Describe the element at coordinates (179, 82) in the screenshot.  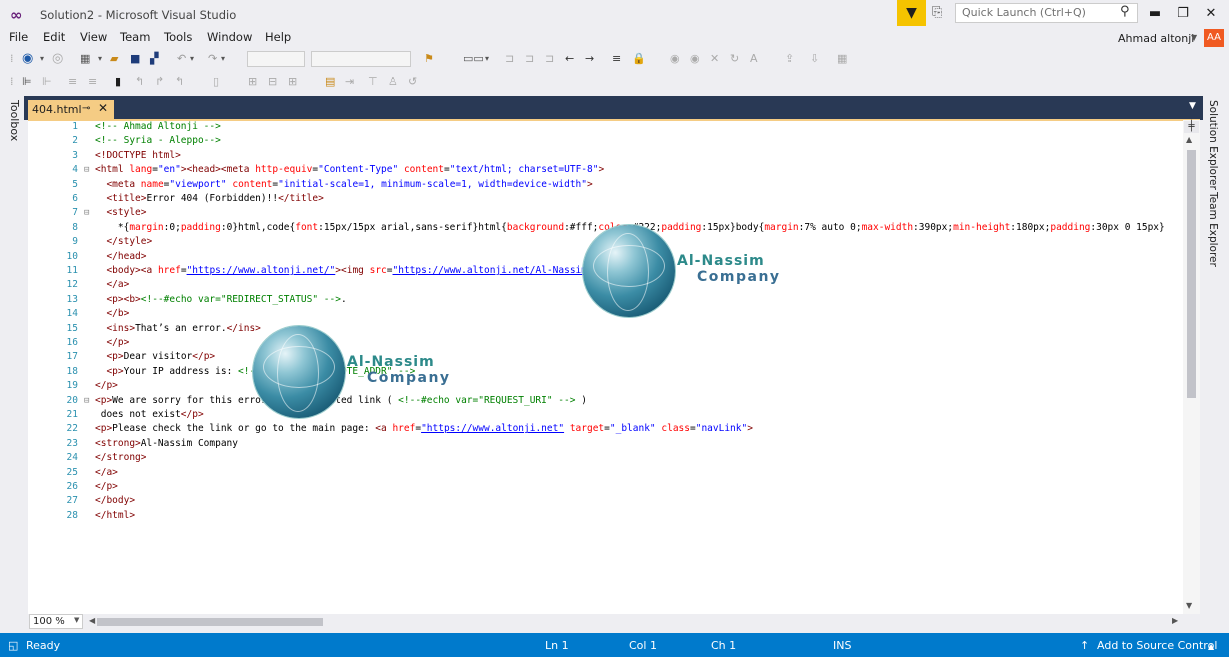
I see `prev-folder-bookmark-icon: ↰` at that location.